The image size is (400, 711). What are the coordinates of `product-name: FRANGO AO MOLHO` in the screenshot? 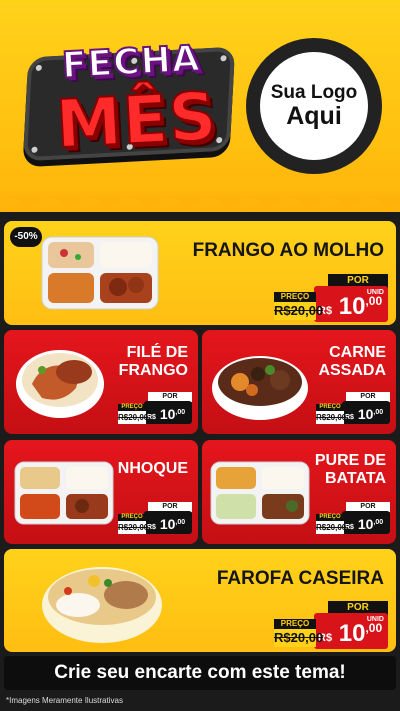 It's located at (288, 250).